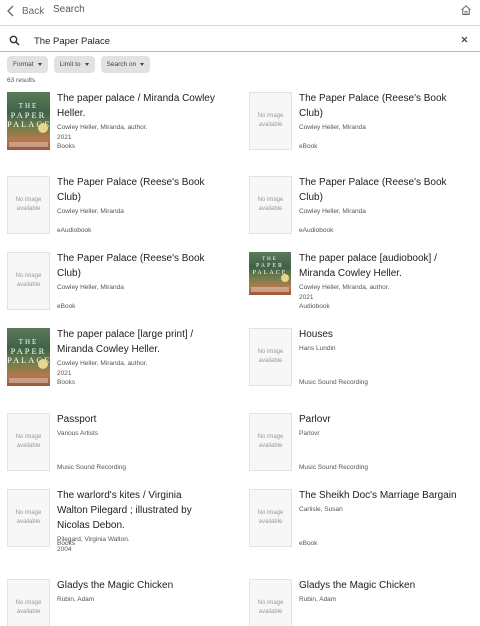 This screenshot has width=480, height=626. I want to click on result-author: Various Artists, so click(78, 433).